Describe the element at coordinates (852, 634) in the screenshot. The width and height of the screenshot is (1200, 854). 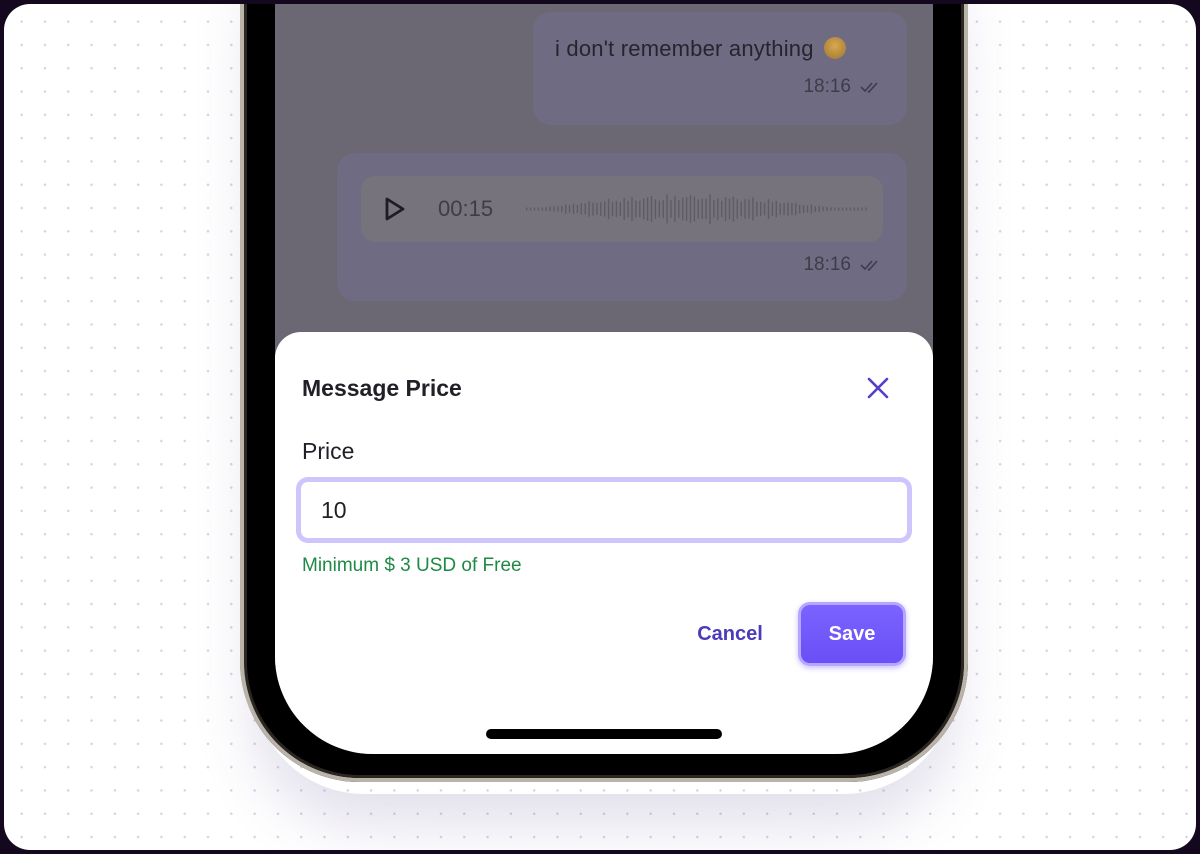
I see `save-button: Save` at that location.